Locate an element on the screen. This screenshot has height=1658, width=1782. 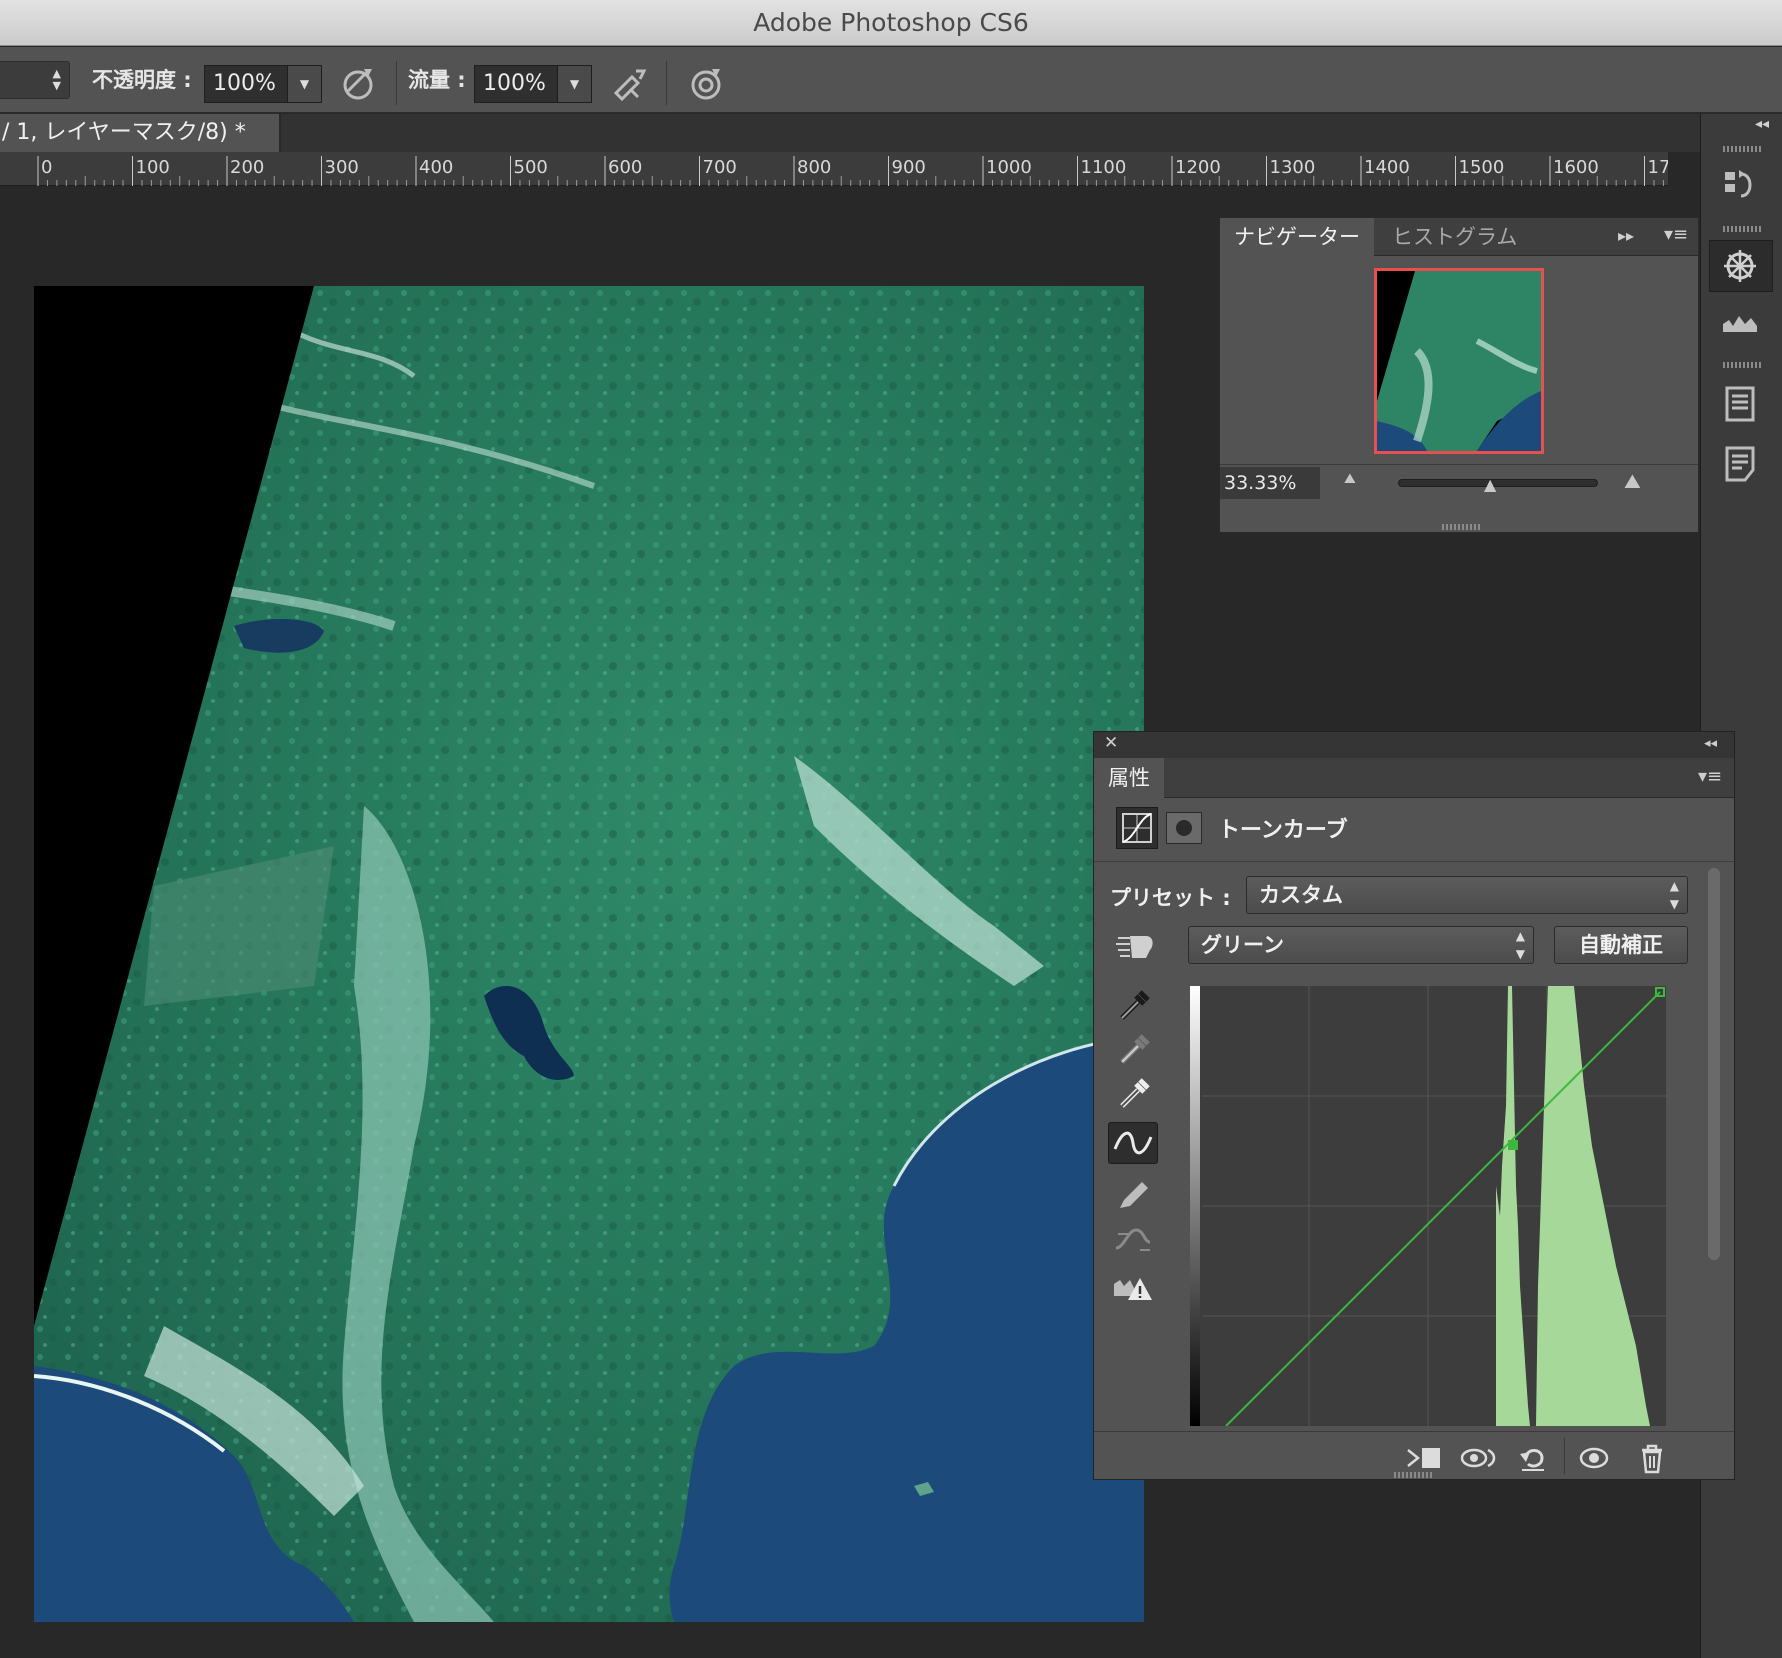
ruler-label: 200 is located at coordinates (247, 167).